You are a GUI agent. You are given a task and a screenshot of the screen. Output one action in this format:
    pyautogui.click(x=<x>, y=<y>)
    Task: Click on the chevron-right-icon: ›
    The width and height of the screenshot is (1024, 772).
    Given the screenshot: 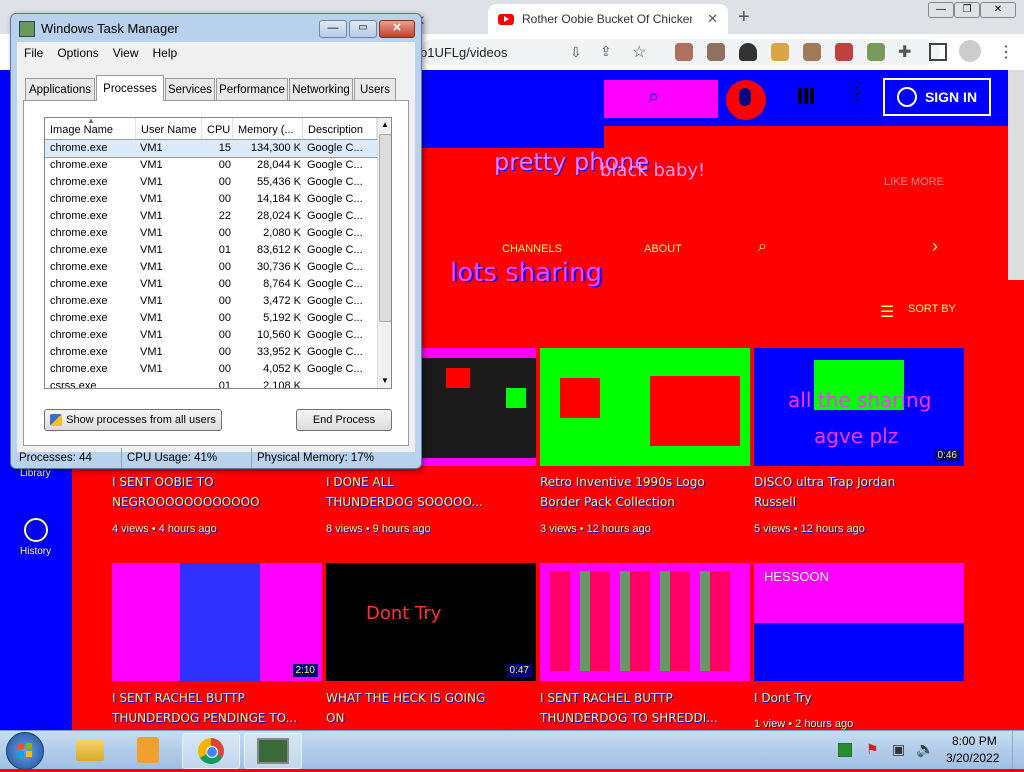 What is the action you would take?
    pyautogui.click(x=935, y=246)
    